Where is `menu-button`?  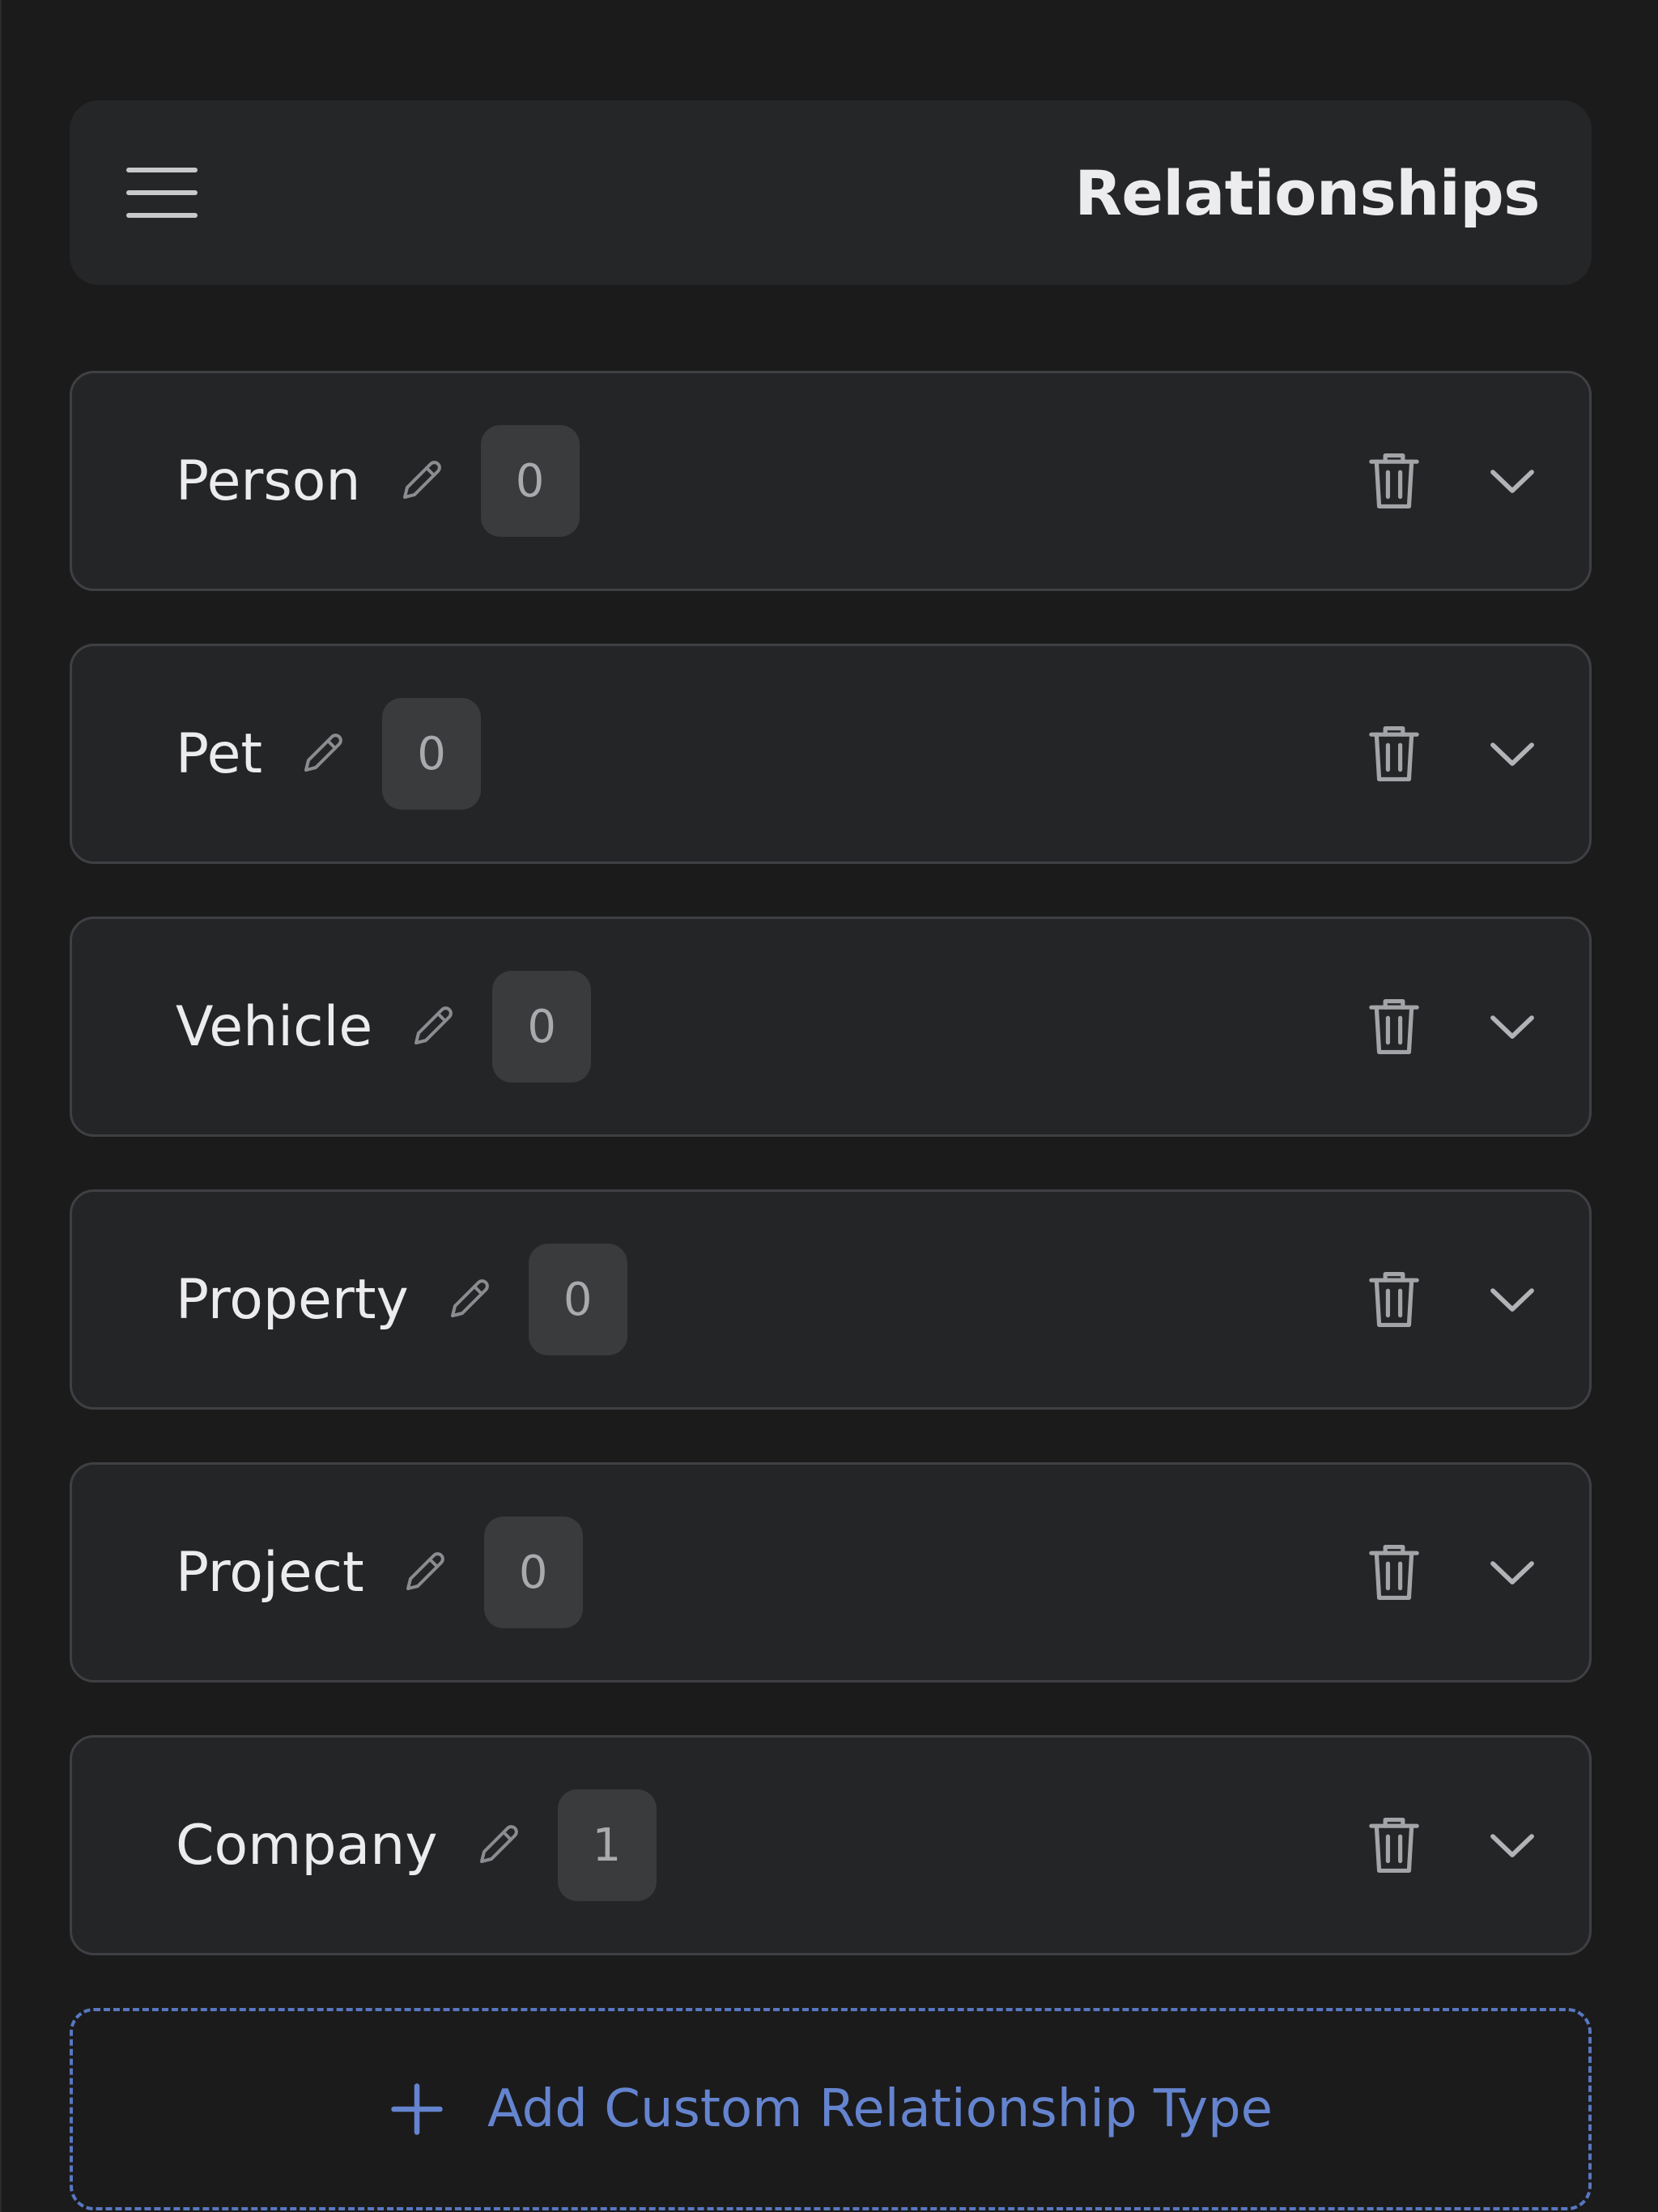 menu-button is located at coordinates (162, 193).